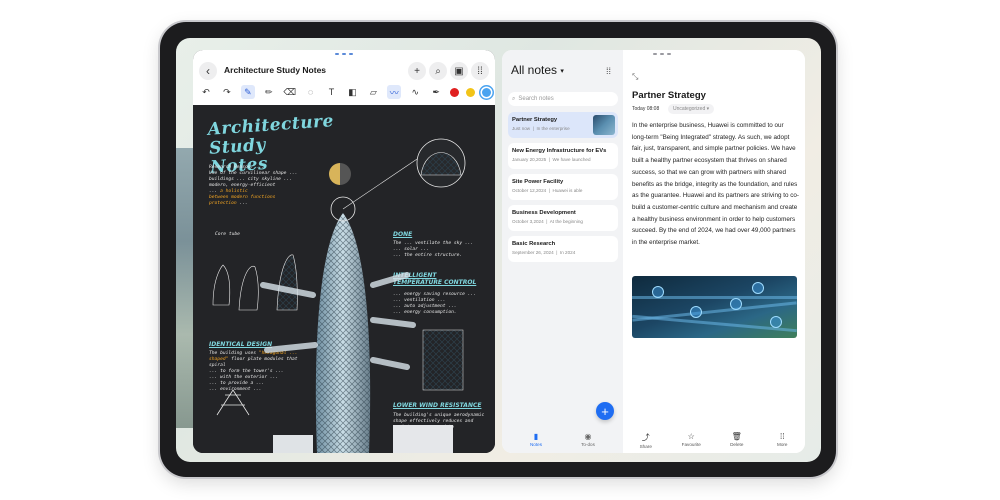 Image resolution: width=1000 pixels, height=500 pixels. I want to click on shape-icon: ◧, so click(352, 92).